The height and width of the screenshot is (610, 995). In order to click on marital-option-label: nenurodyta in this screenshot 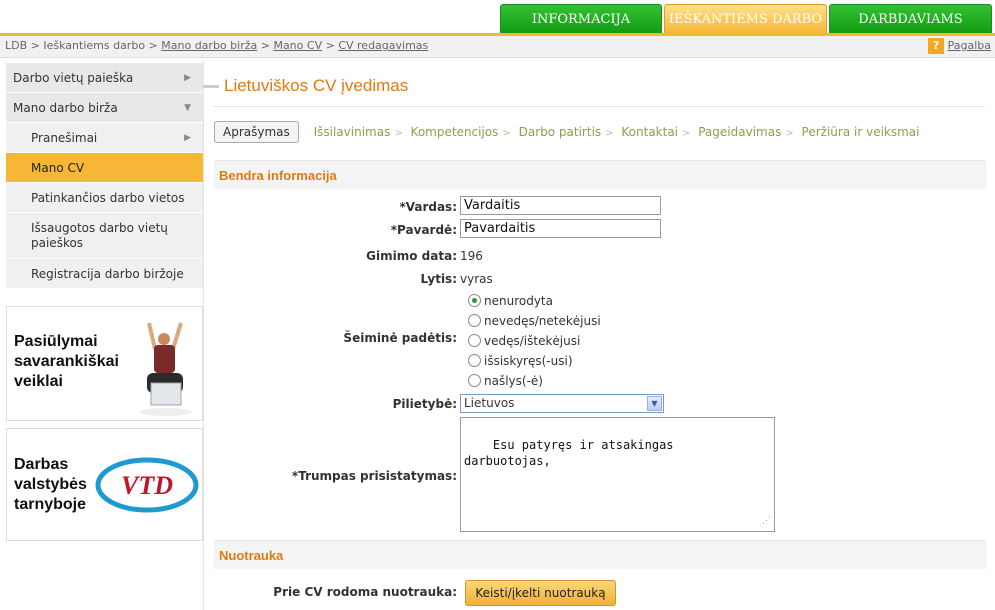, I will do `click(518, 301)`.